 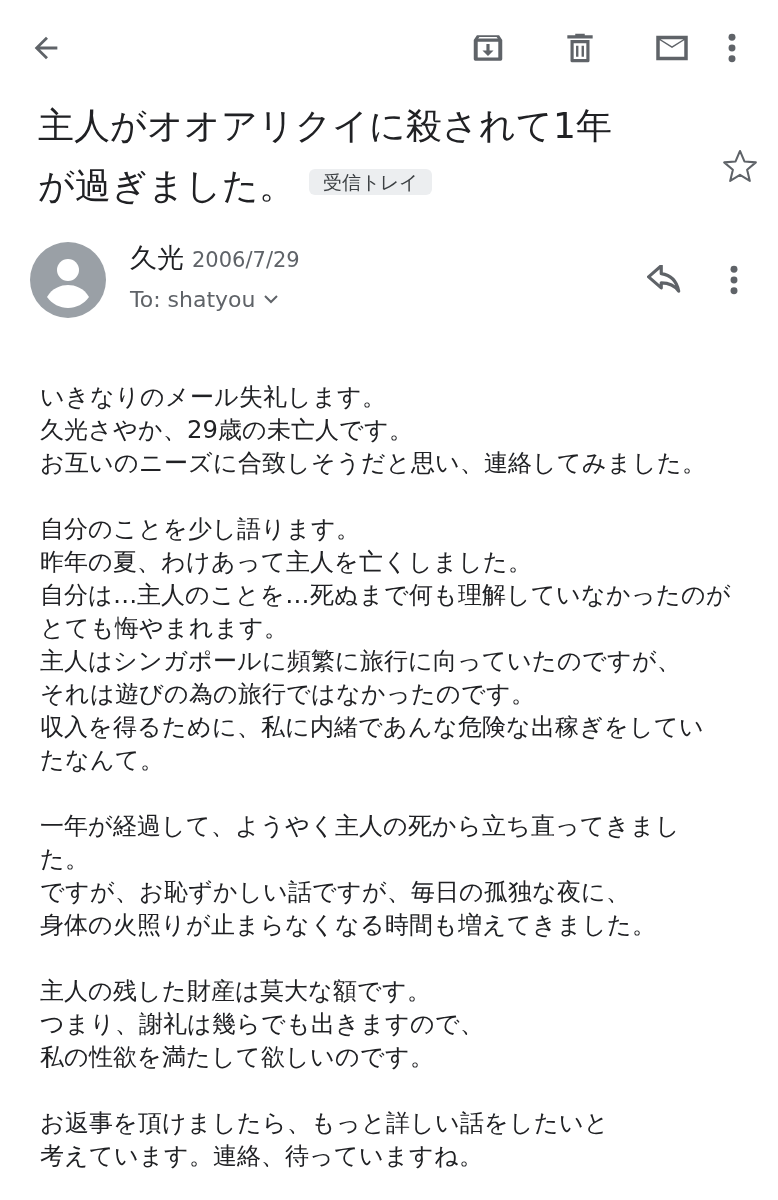 What do you see at coordinates (373, 430) in the screenshot?
I see `paragraph: いきなりのメール失礼します。 久光さやか、29歳の未亡人です。 お互いのニーズに合致しそうだと思い、連絡してみました。` at bounding box center [373, 430].